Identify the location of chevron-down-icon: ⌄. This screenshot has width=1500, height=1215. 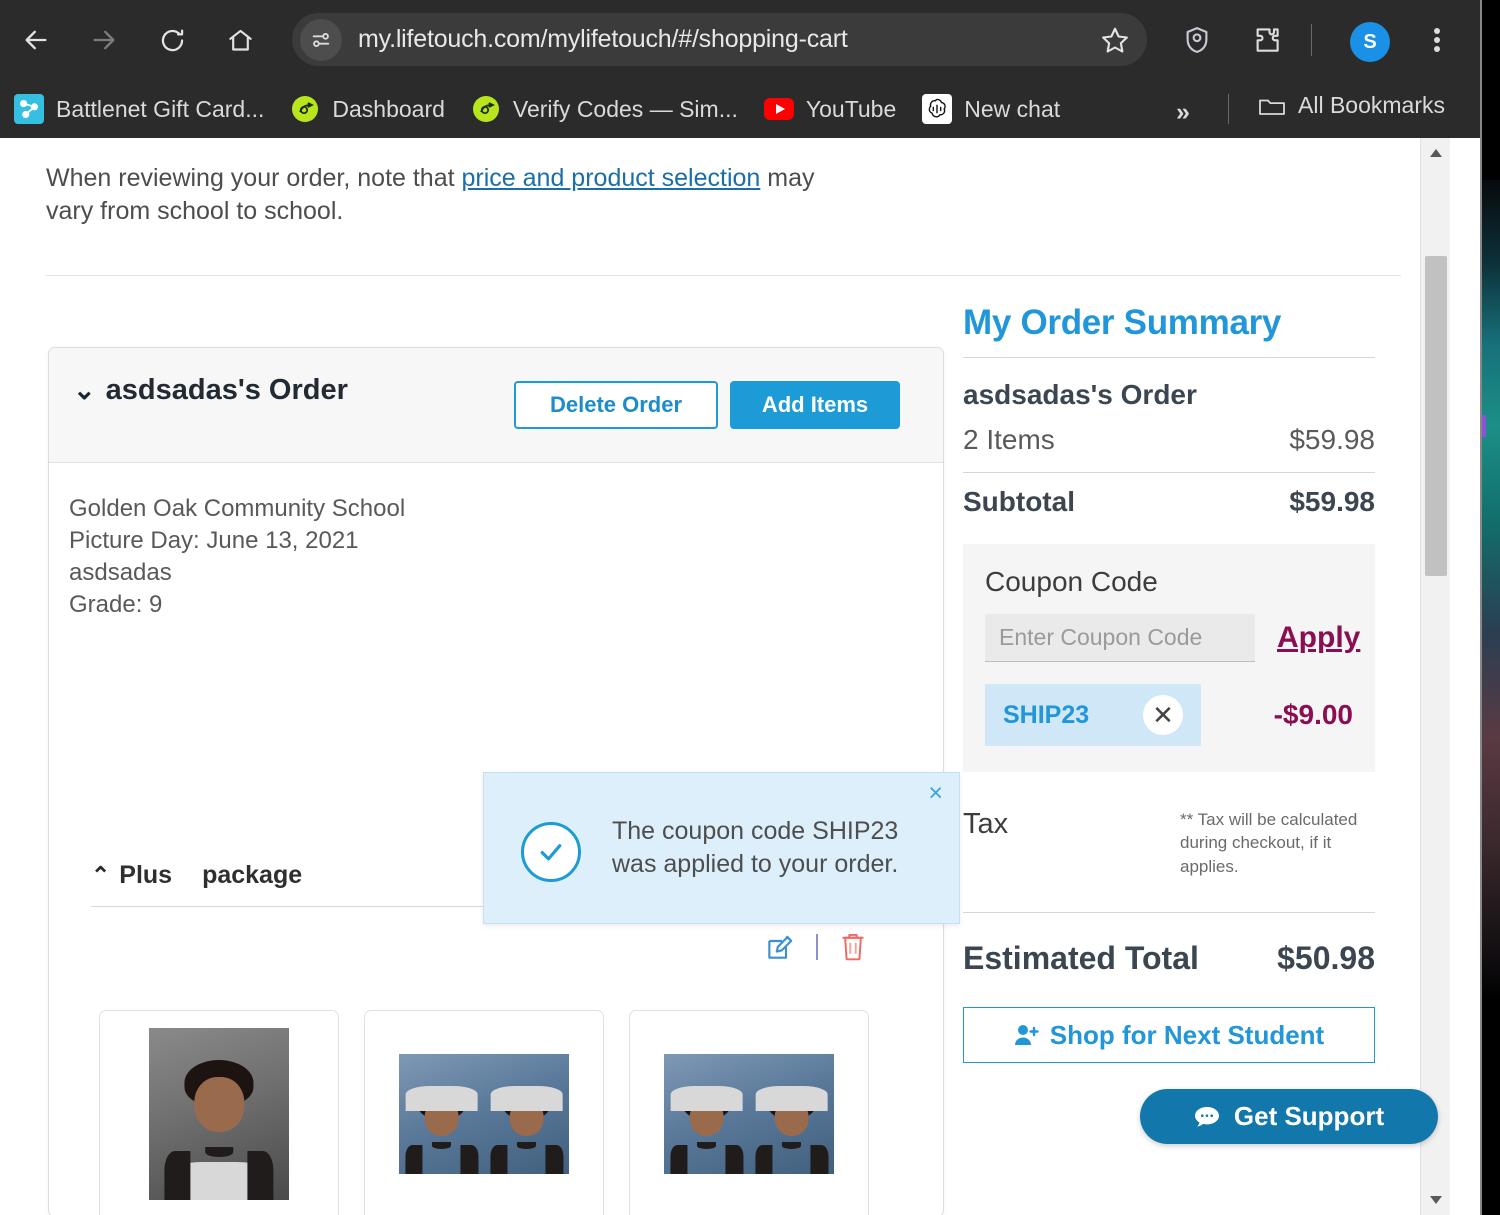
(84, 390).